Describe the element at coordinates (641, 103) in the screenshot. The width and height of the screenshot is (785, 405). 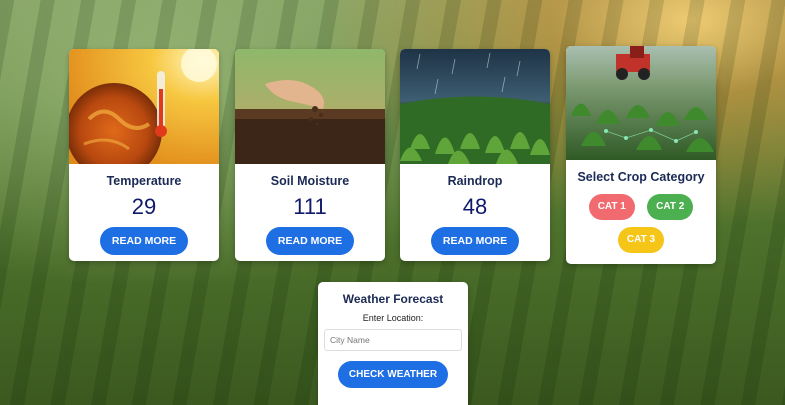
I see `tractor-field-image` at that location.